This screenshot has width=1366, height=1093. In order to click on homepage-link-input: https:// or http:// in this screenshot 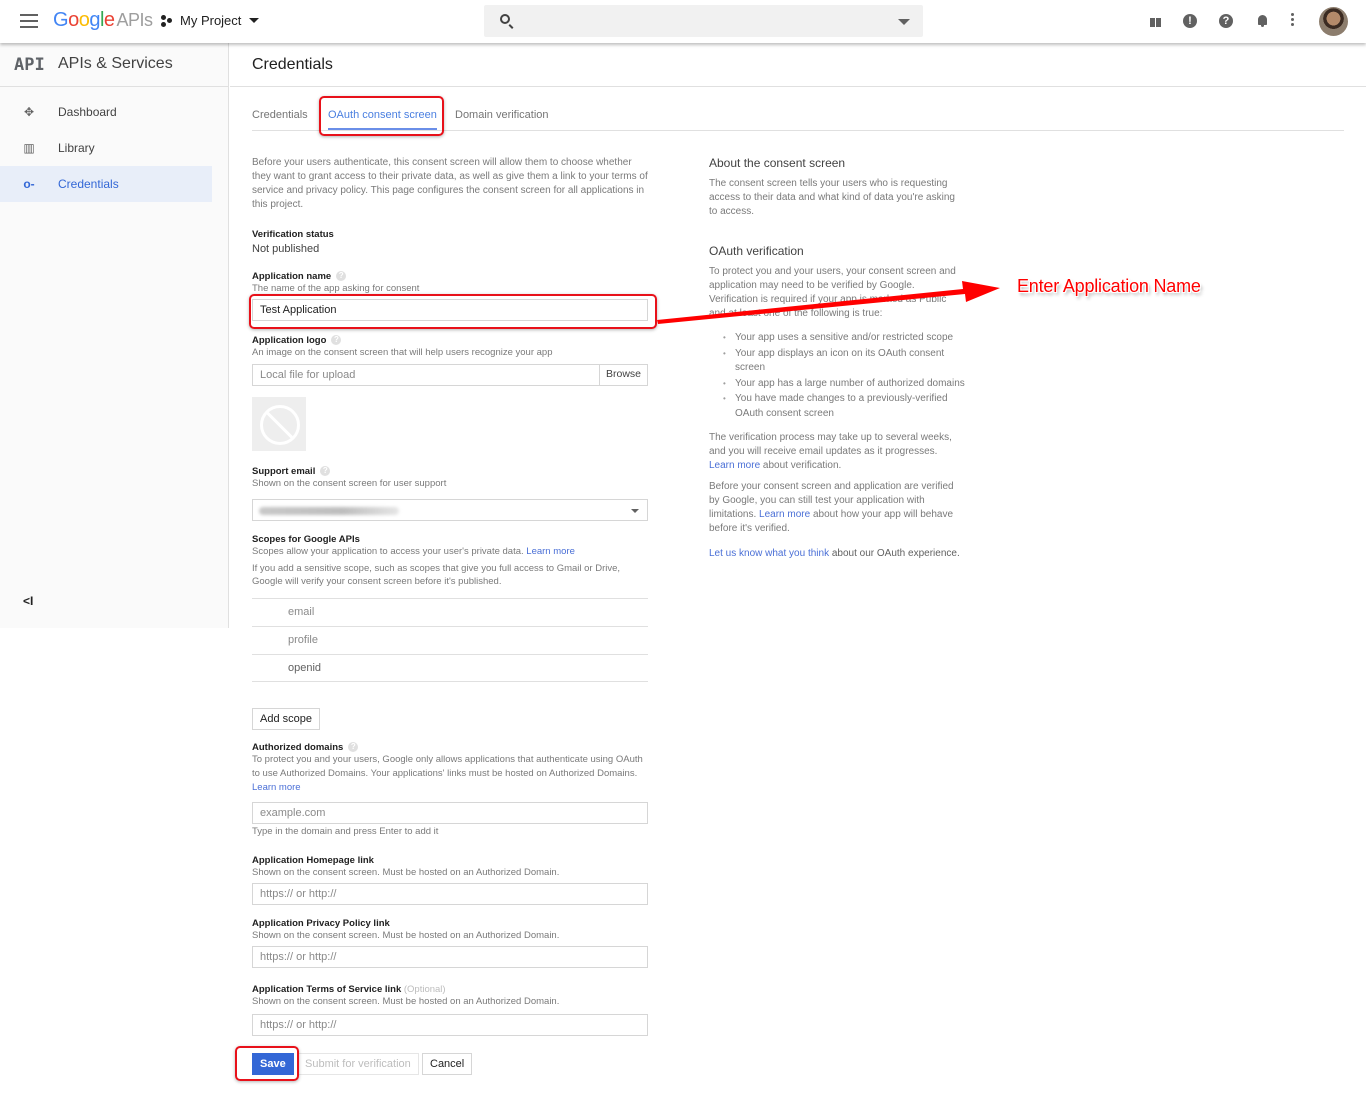, I will do `click(450, 894)`.